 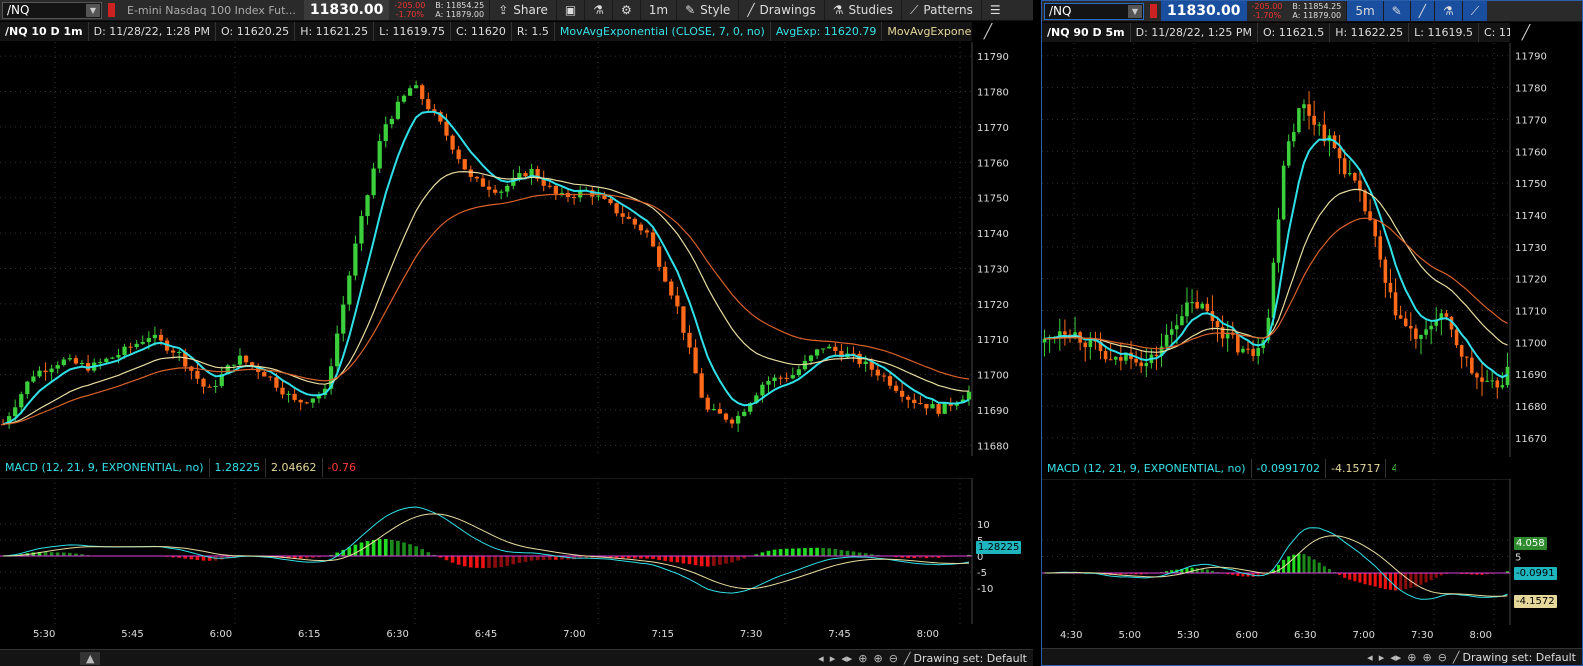 I want to click on collapse-arrow-icon: ▲, so click(x=90, y=658).